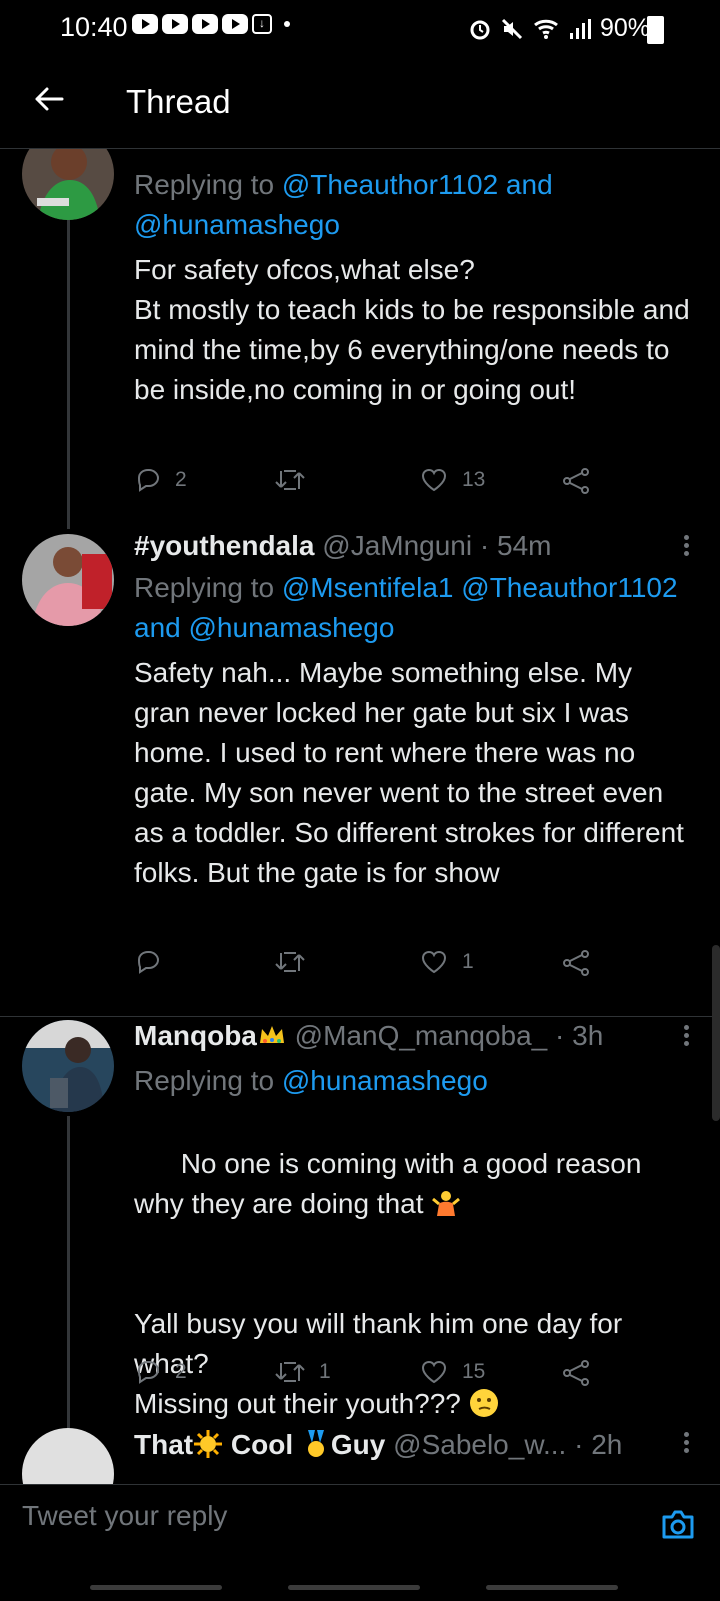  I want to click on like-button: 15, so click(452, 1372).